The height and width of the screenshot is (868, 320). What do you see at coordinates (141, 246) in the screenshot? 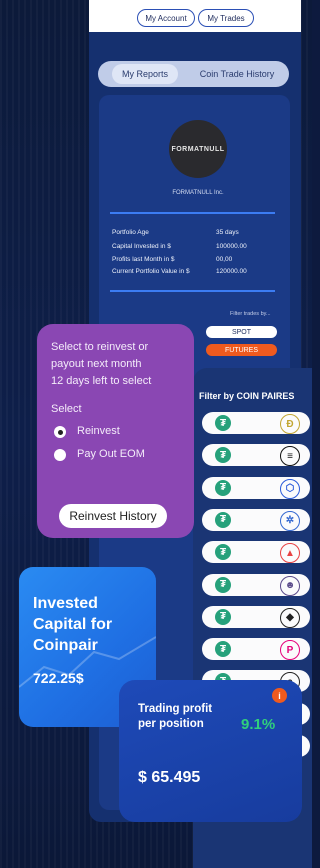
I see `capital-invested-label: Capital Invested in $` at bounding box center [141, 246].